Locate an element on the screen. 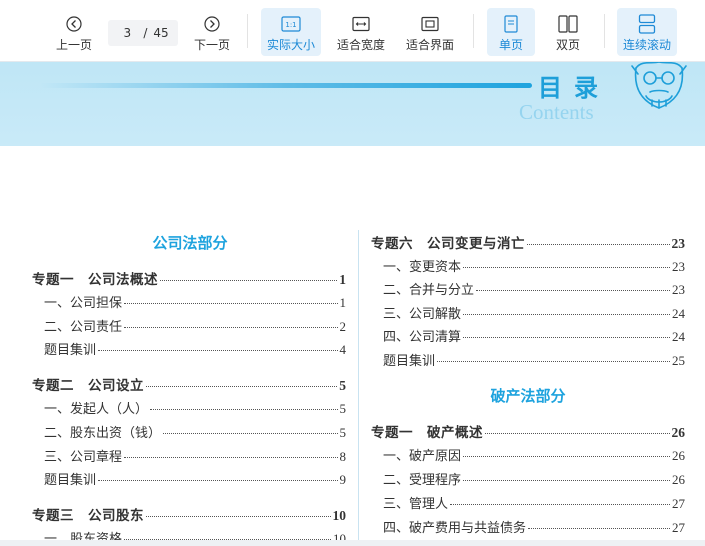 The height and width of the screenshot is (546, 705). toc-entry: 三、公司章程 8 is located at coordinates (195, 455).